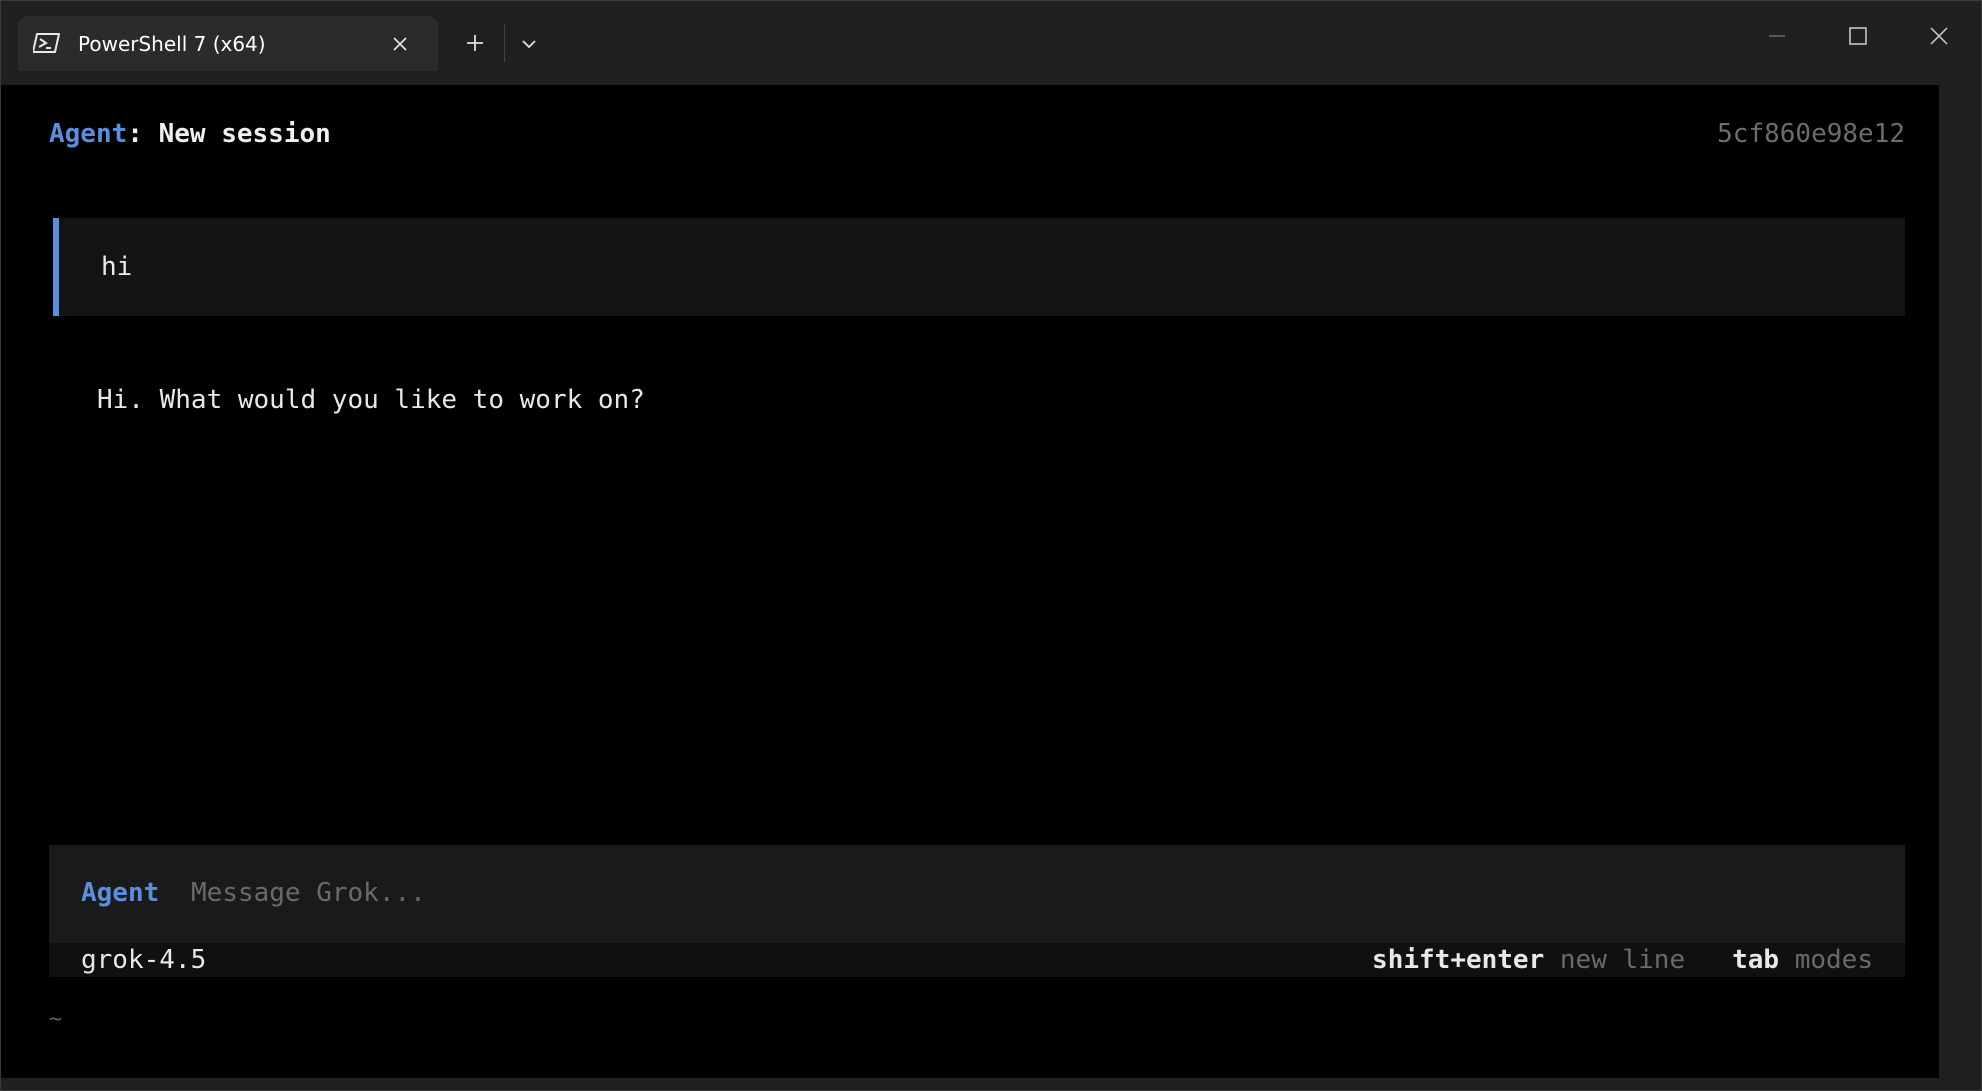 The image size is (1982, 1091). Describe the element at coordinates (529, 44) in the screenshot. I see `chevron-down-icon` at that location.